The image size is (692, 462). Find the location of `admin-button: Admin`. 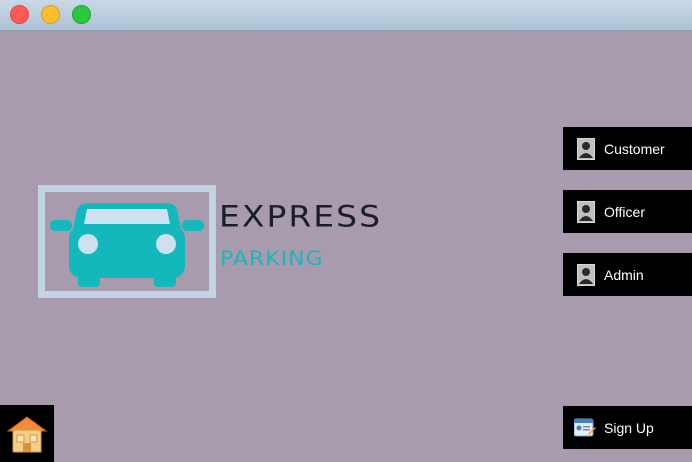

admin-button: Admin is located at coordinates (627, 274).